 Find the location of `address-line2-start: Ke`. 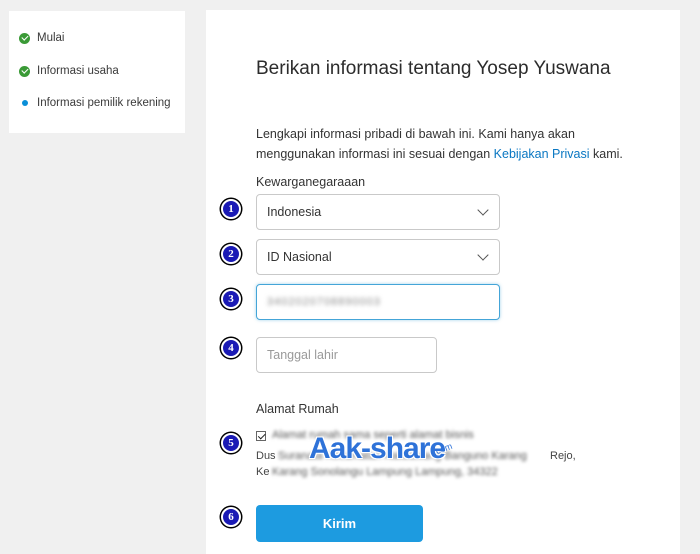

address-line2-start: Ke is located at coordinates (263, 472).